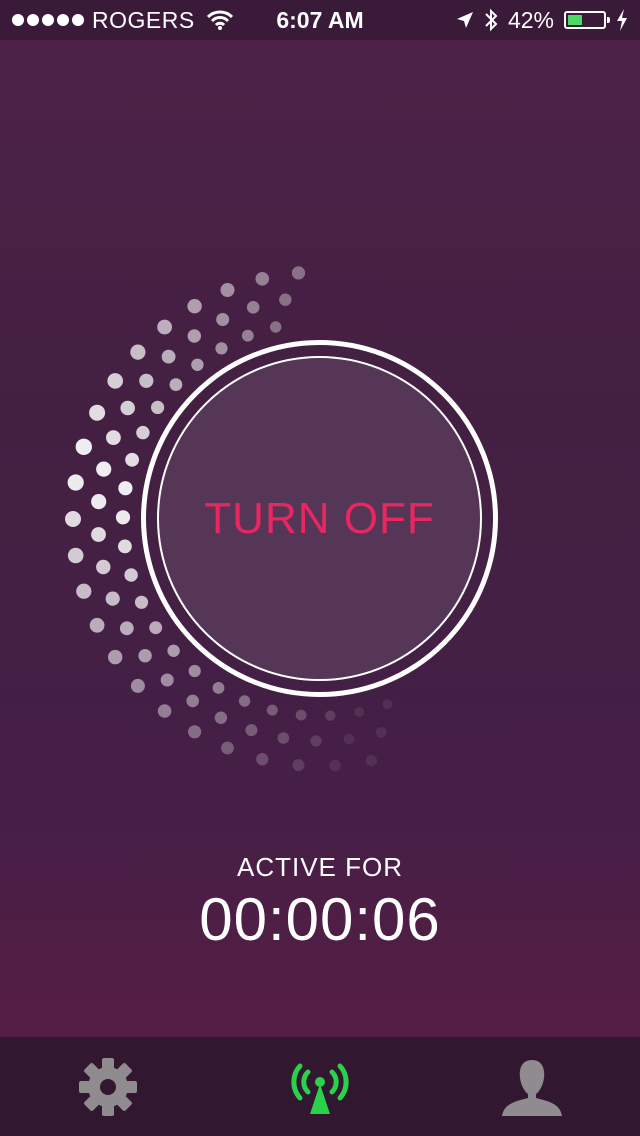  I want to click on tab-bar, so click(320, 1086).